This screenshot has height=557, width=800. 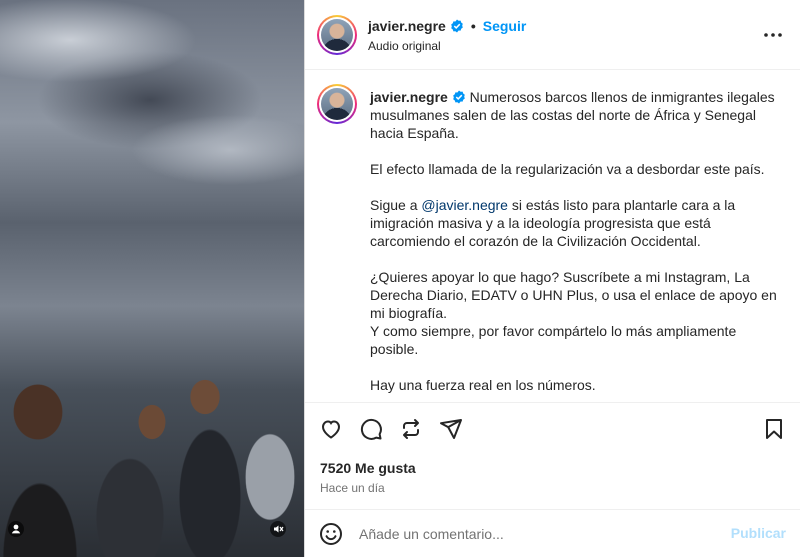 What do you see at coordinates (404, 46) in the screenshot?
I see `audio-label: Audio original` at bounding box center [404, 46].